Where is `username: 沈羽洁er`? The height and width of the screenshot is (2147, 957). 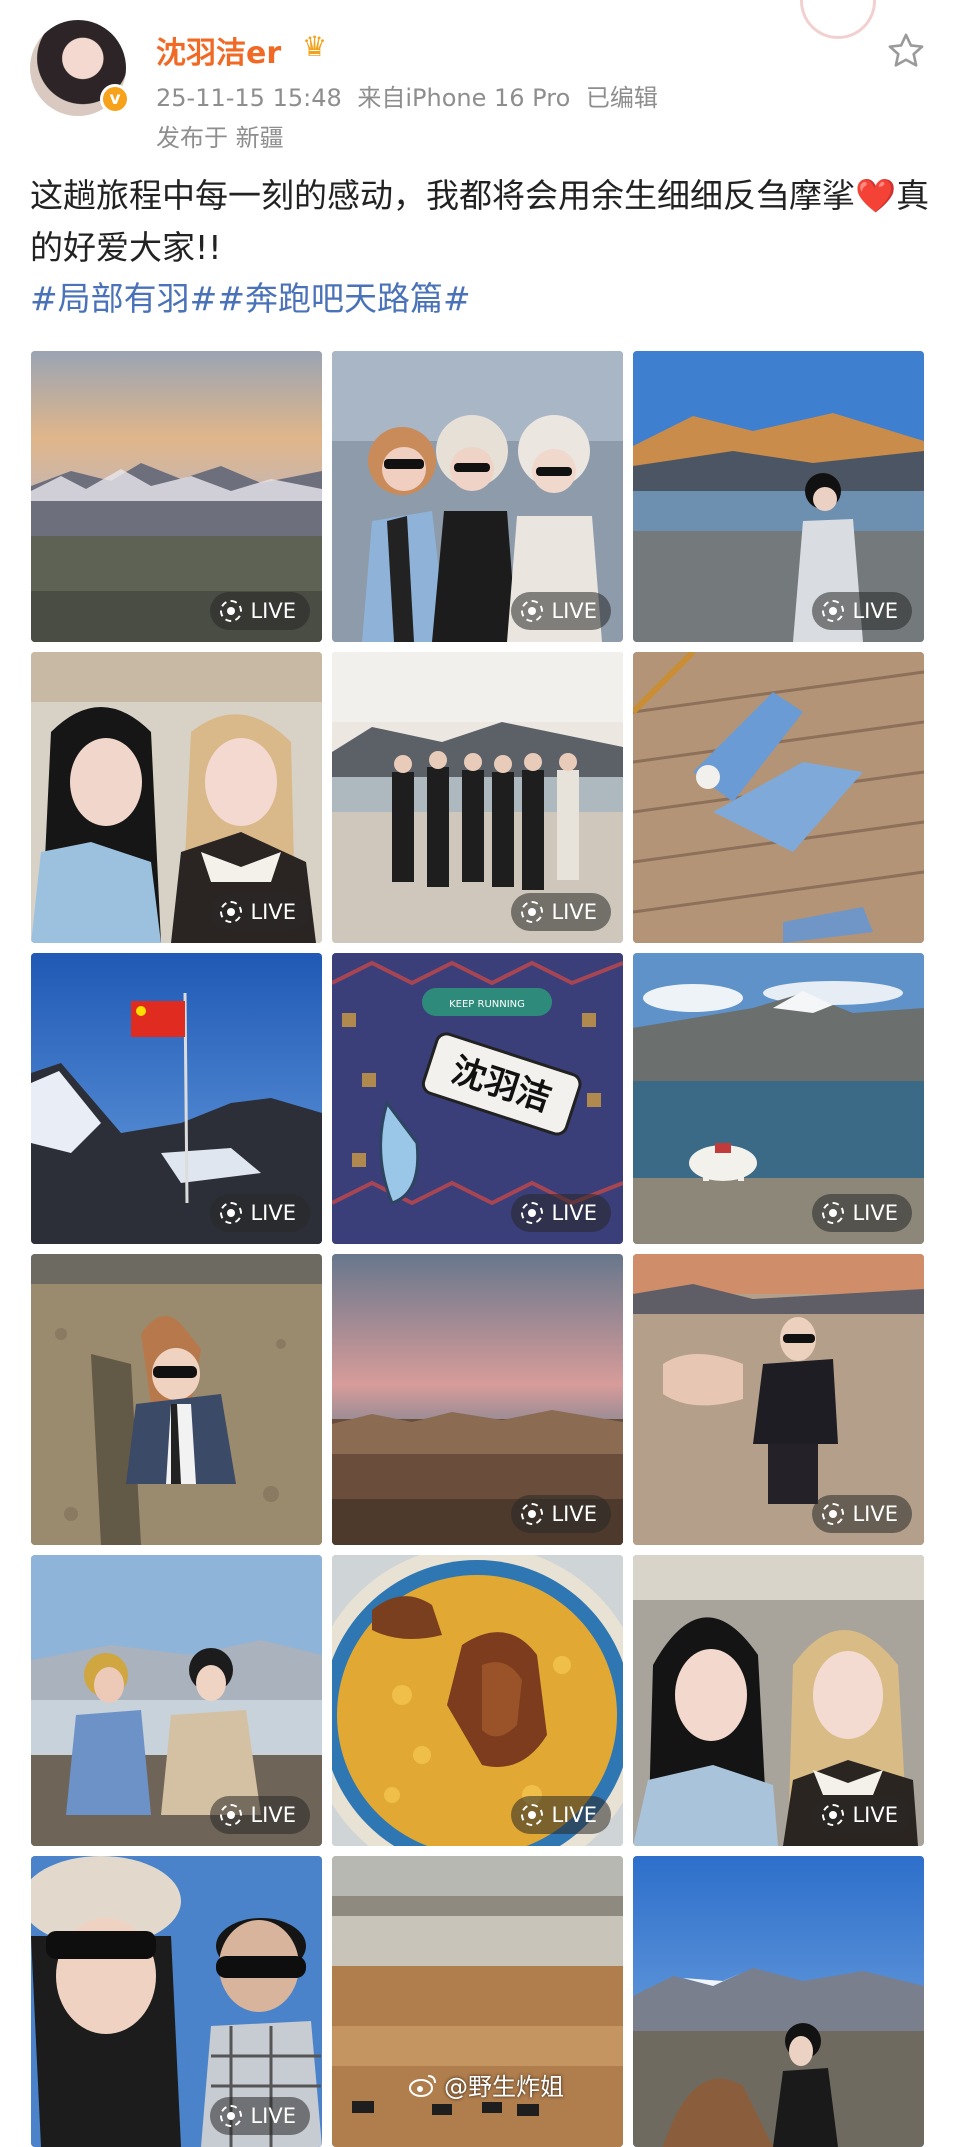 username: 沈羽洁er is located at coordinates (218, 50).